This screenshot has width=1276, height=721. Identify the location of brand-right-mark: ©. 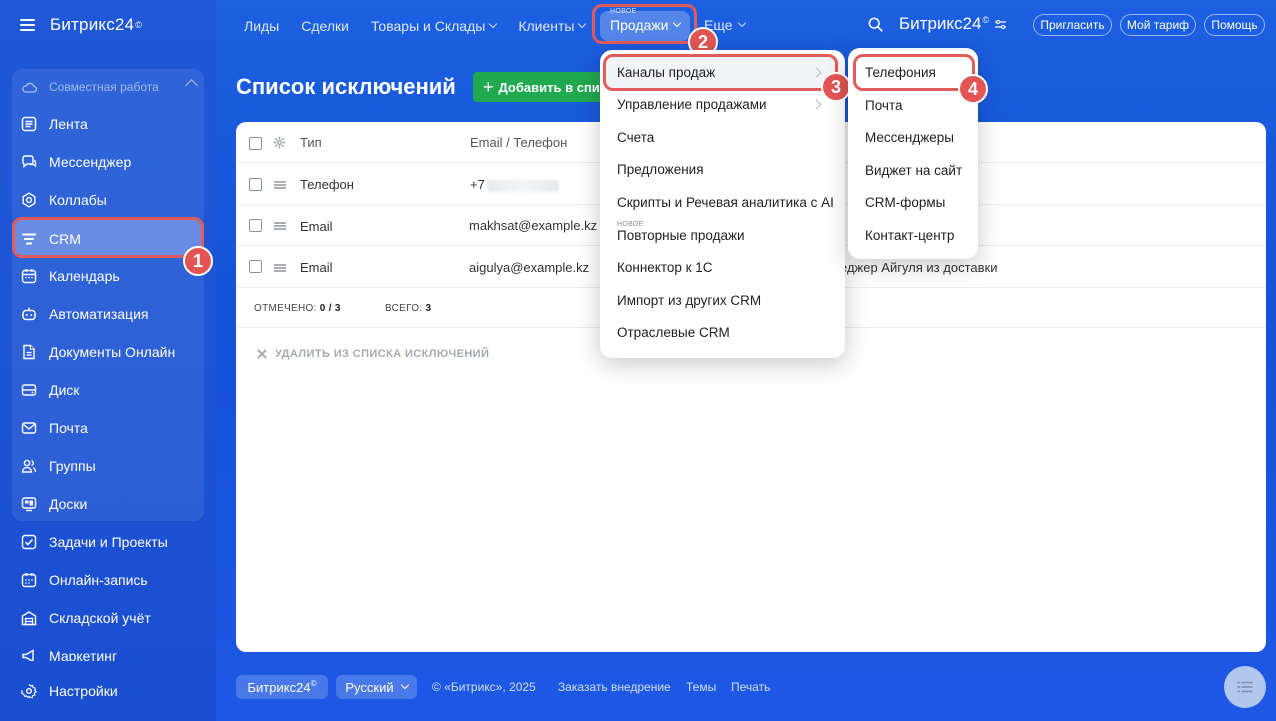
(986, 20).